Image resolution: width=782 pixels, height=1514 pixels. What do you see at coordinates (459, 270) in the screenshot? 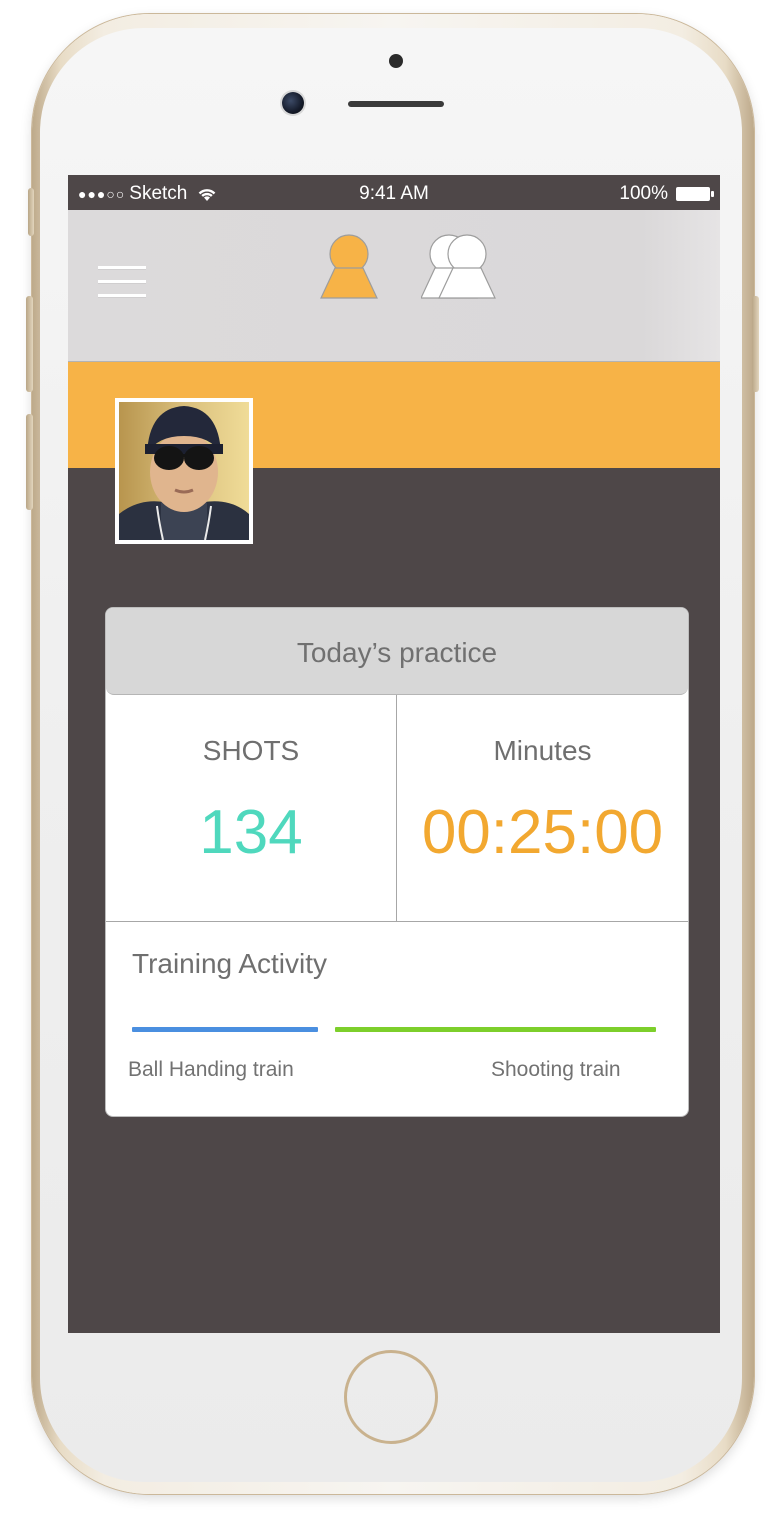
I see `group-people-icon` at bounding box center [459, 270].